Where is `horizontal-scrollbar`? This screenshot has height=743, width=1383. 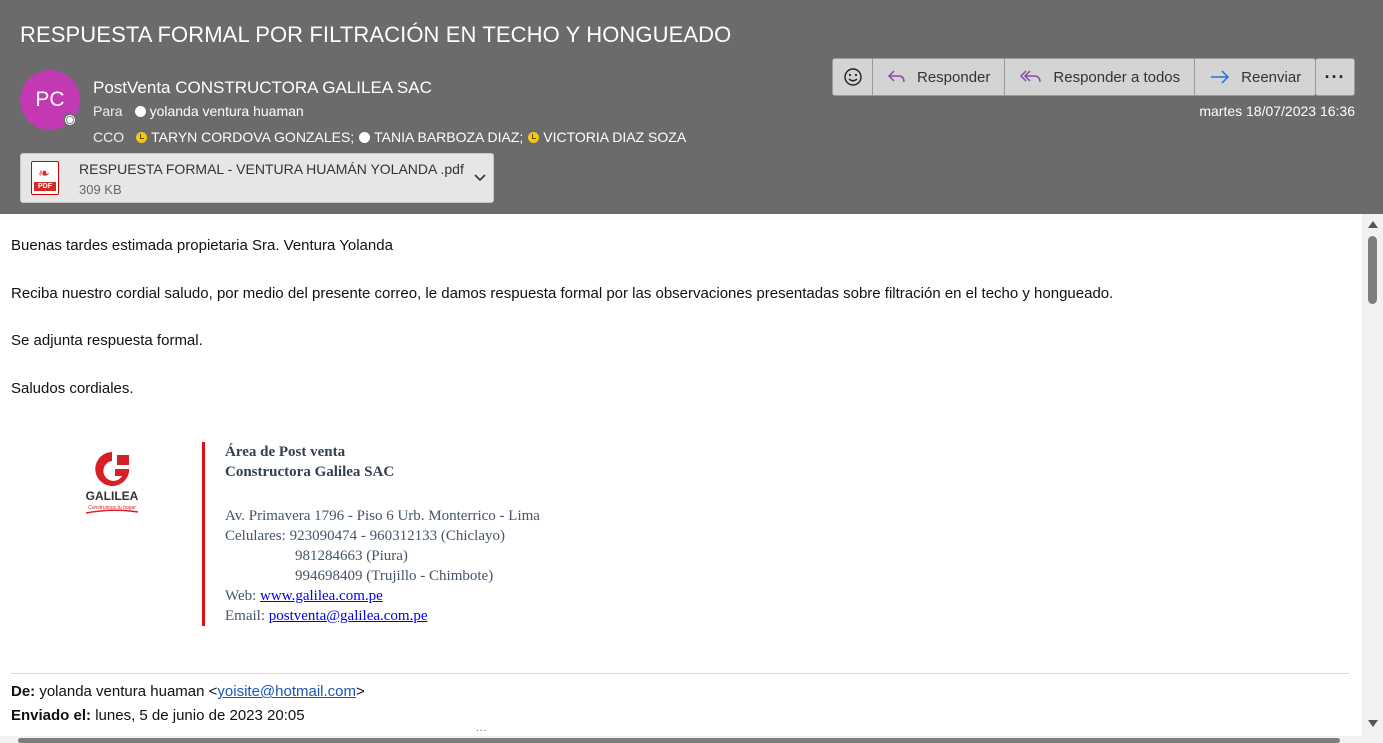 horizontal-scrollbar is located at coordinates (681, 739).